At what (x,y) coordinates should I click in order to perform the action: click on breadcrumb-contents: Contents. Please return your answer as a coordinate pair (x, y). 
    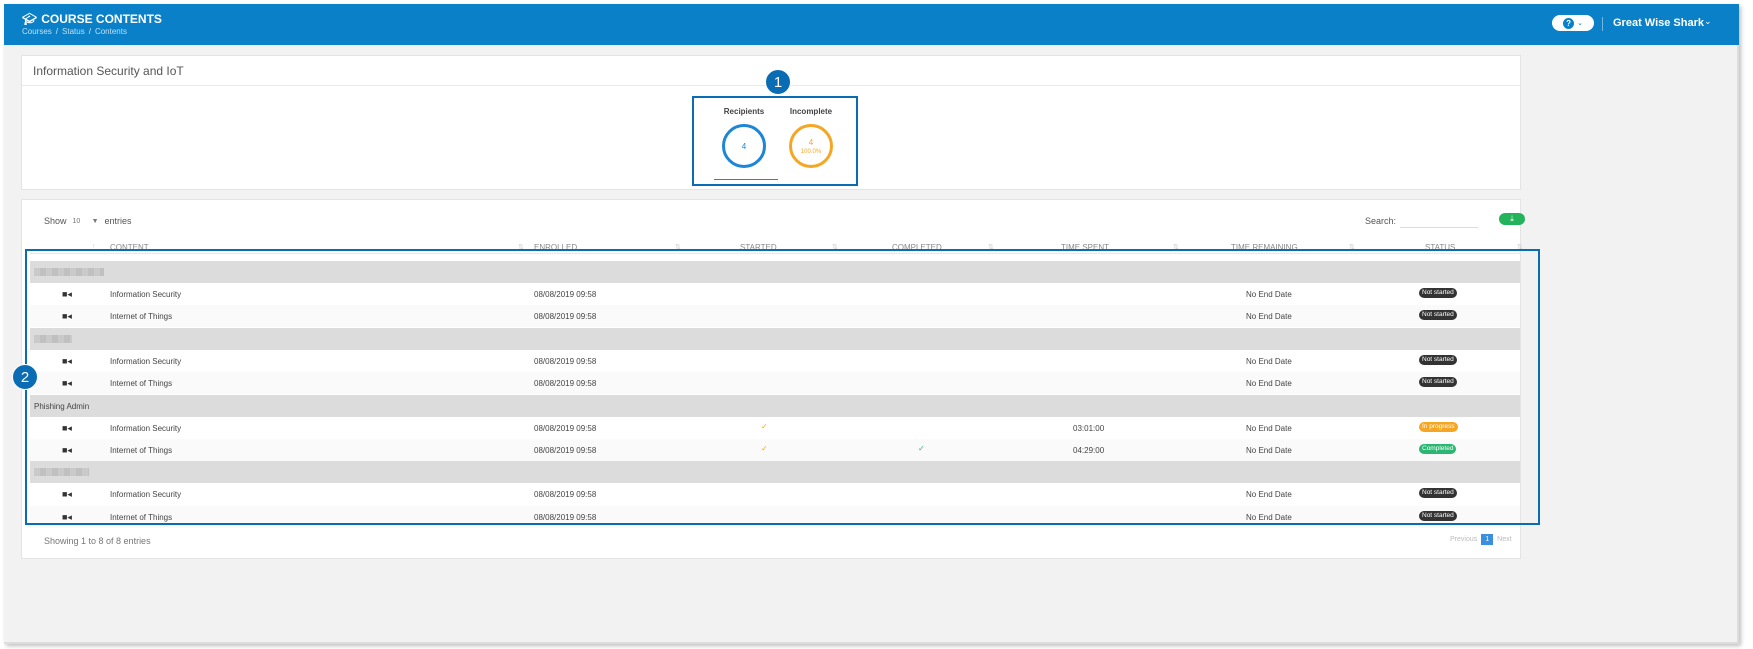
    Looking at the image, I should click on (111, 31).